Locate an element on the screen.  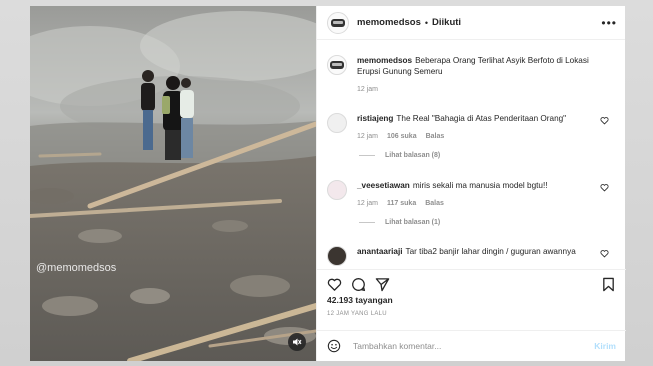
view-count: 42.193 tayangan is located at coordinates (360, 300).